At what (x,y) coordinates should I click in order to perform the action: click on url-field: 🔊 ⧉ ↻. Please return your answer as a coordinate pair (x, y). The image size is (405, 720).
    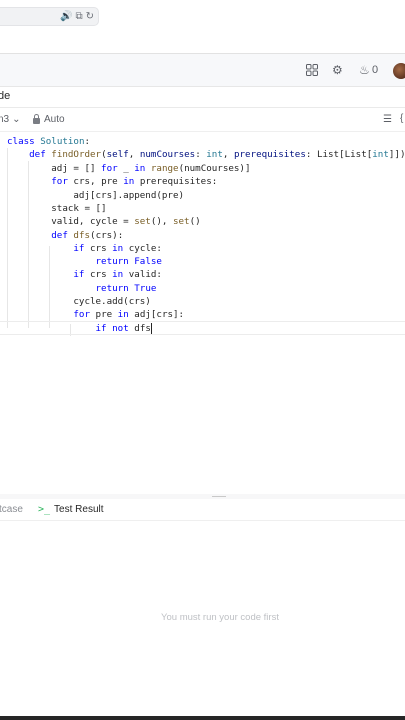
    Looking at the image, I should click on (49, 16).